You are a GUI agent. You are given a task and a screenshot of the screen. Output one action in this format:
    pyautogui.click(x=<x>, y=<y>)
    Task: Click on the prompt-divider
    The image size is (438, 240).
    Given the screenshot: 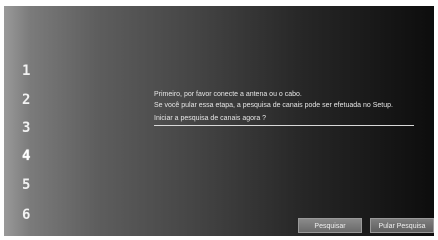 What is the action you would take?
    pyautogui.click(x=284, y=125)
    